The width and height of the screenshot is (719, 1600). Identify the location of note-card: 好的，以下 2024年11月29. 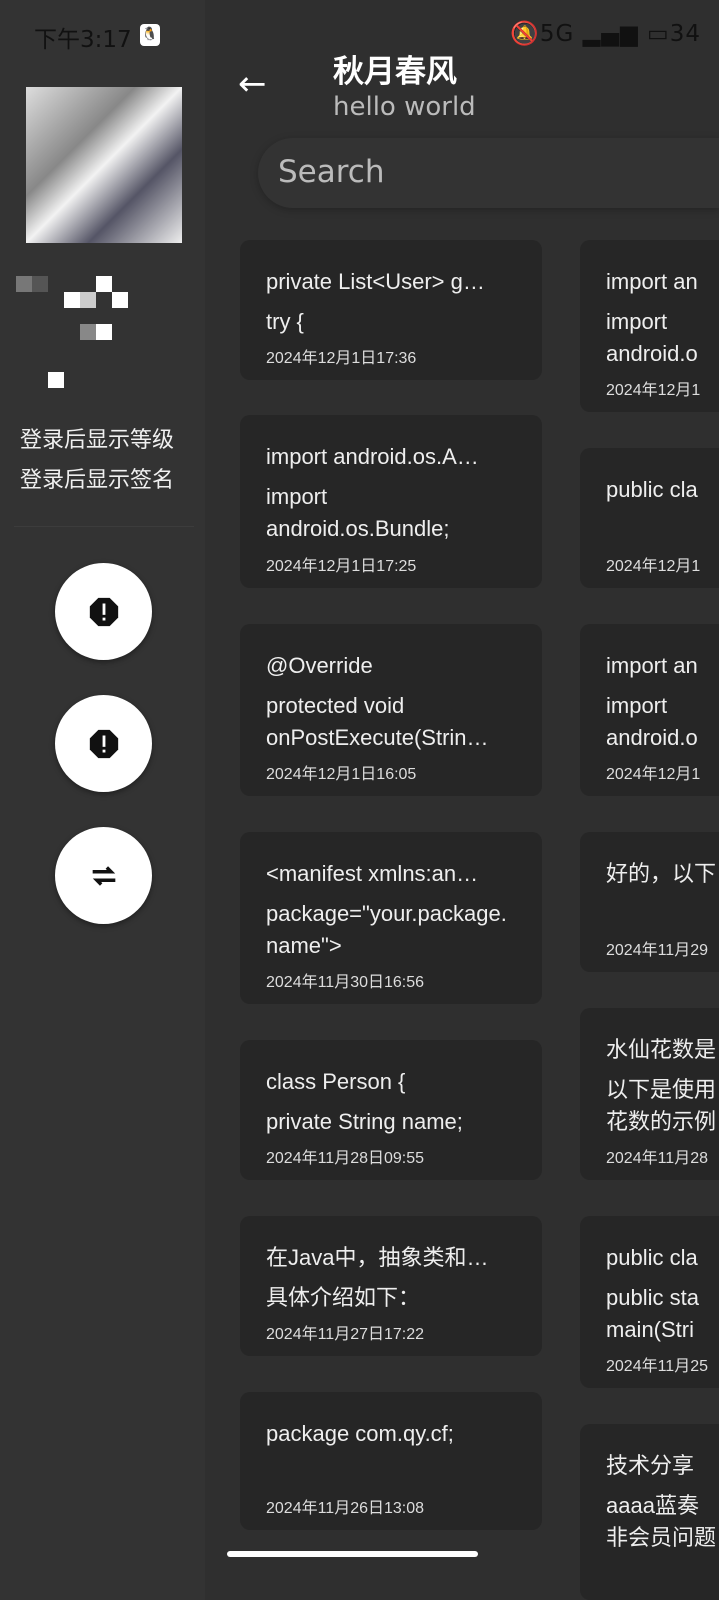
(649, 902).